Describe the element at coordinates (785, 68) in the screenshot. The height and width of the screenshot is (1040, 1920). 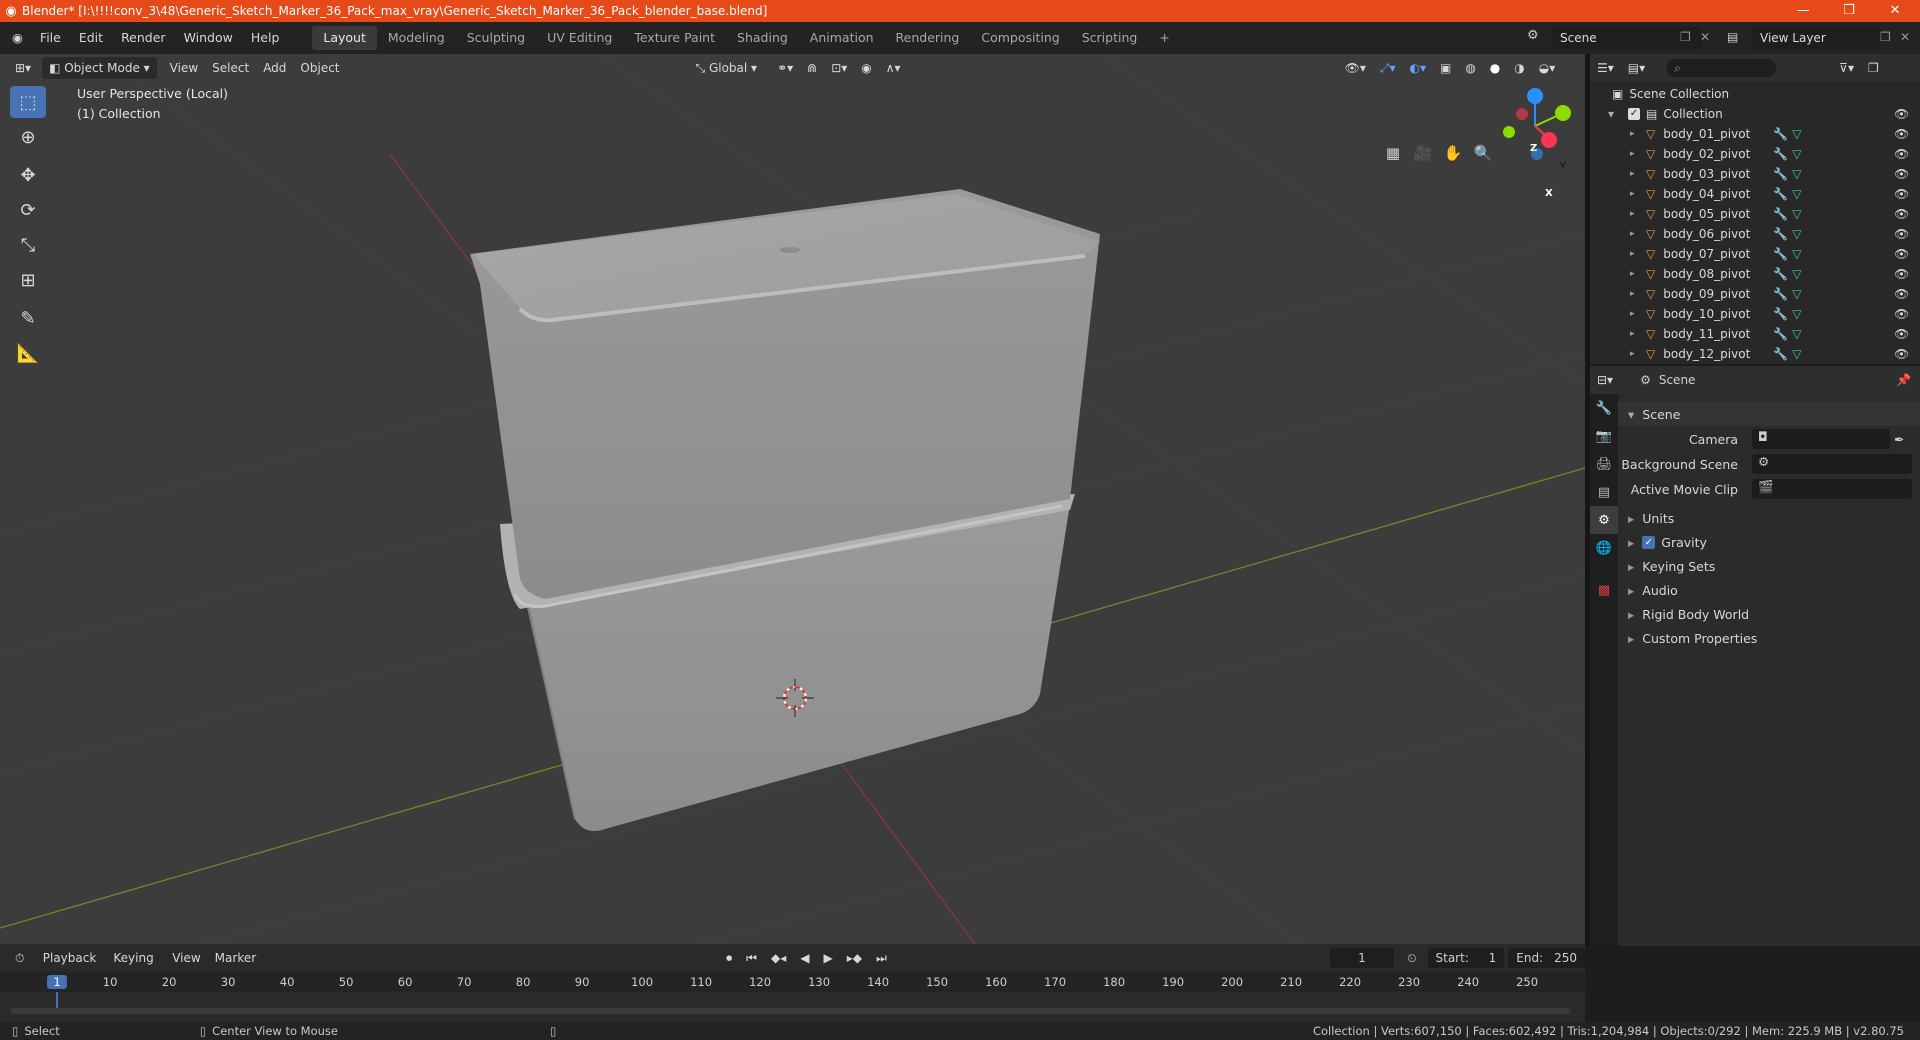
I see `pivot-icon: ⚭▾` at that location.